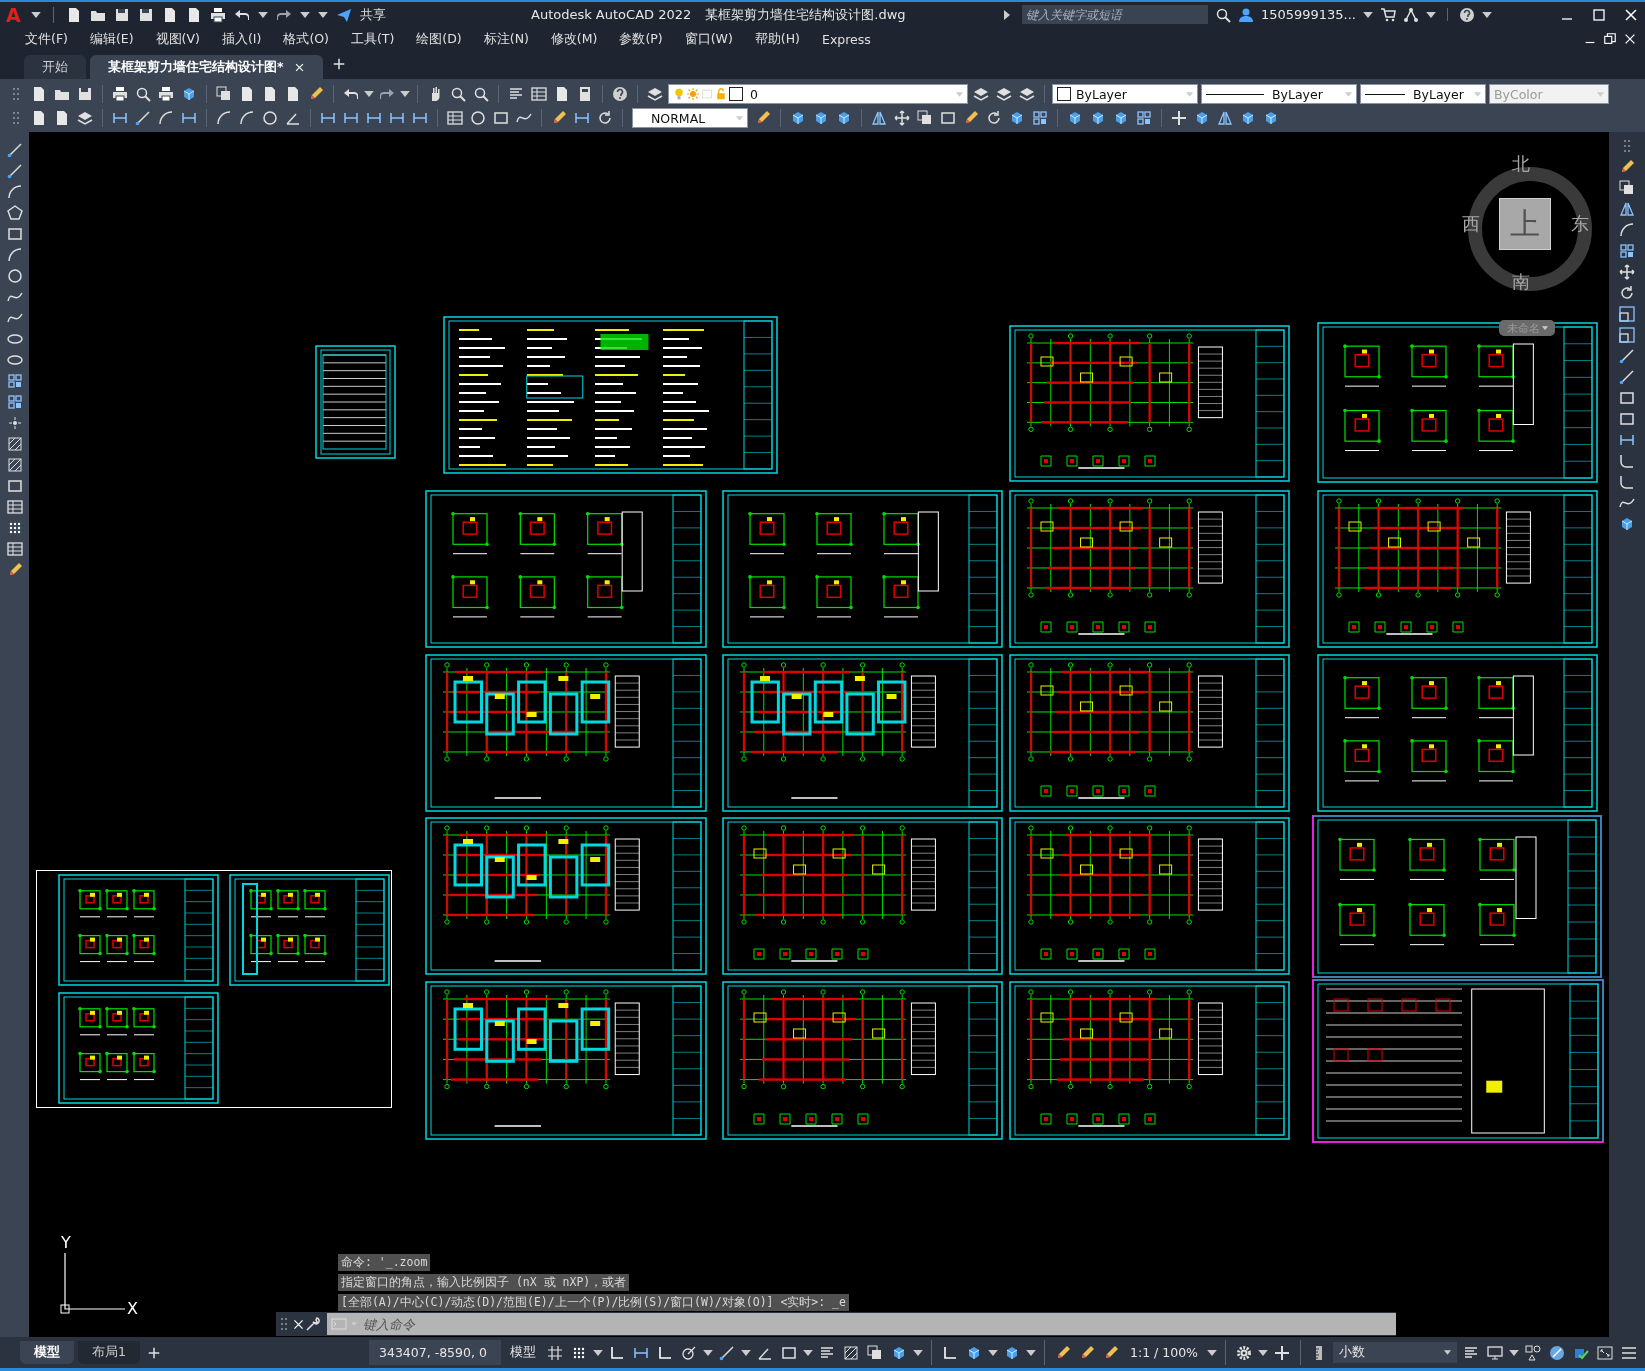  What do you see at coordinates (690, 118) in the screenshot?
I see `text-style-dropdown: NORMAL` at bounding box center [690, 118].